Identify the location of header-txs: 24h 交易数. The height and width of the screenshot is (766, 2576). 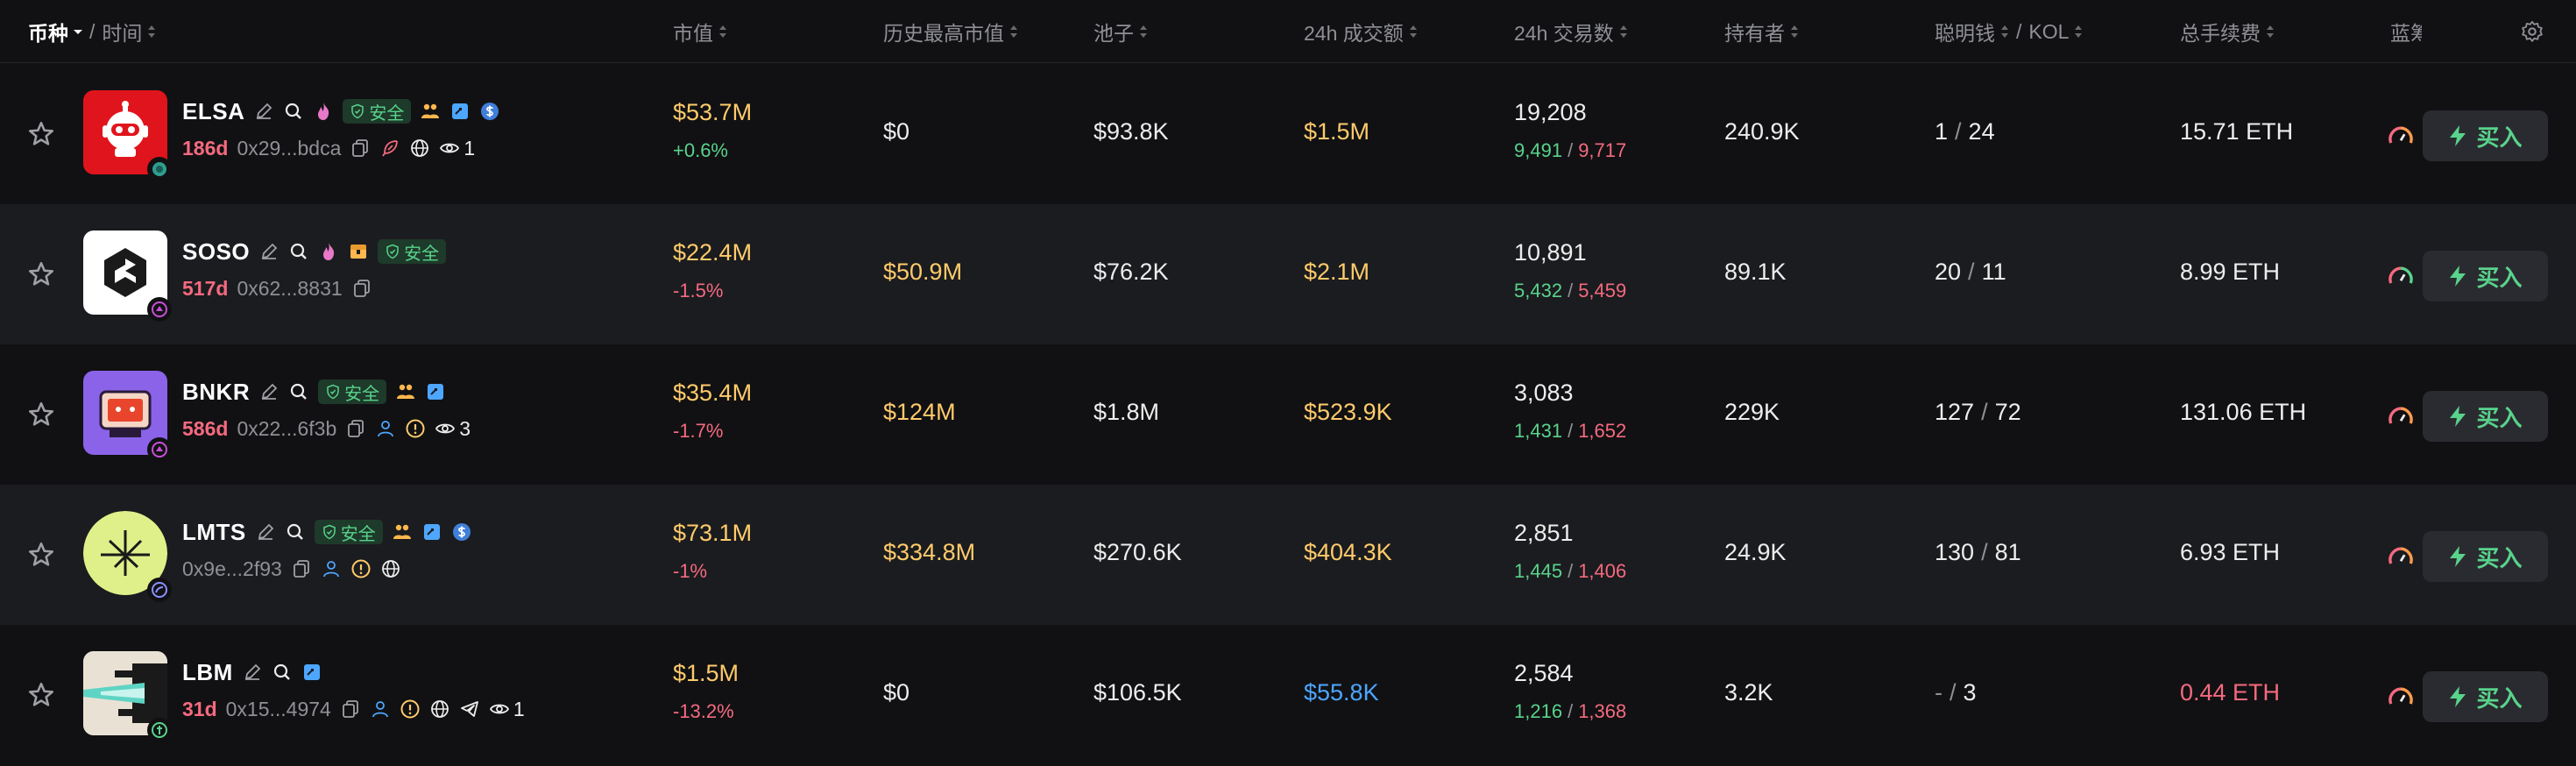
(1571, 32).